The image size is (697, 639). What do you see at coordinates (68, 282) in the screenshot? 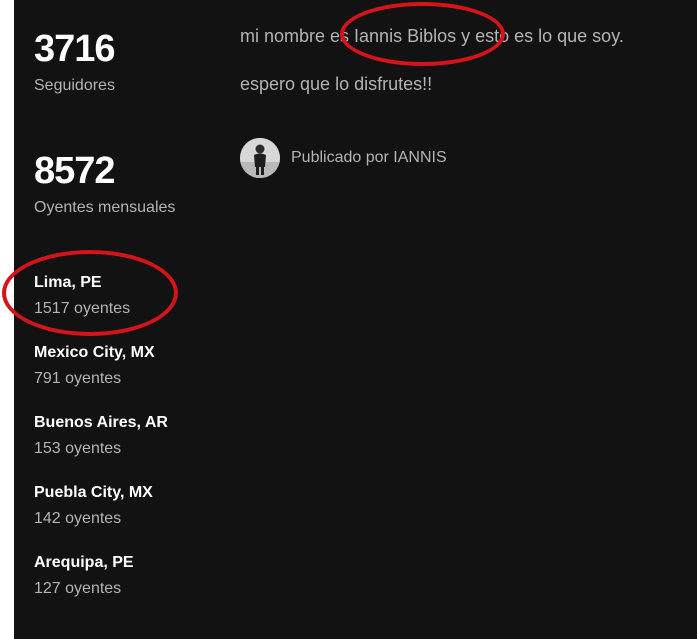
I see `city-name: Lima, PE` at bounding box center [68, 282].